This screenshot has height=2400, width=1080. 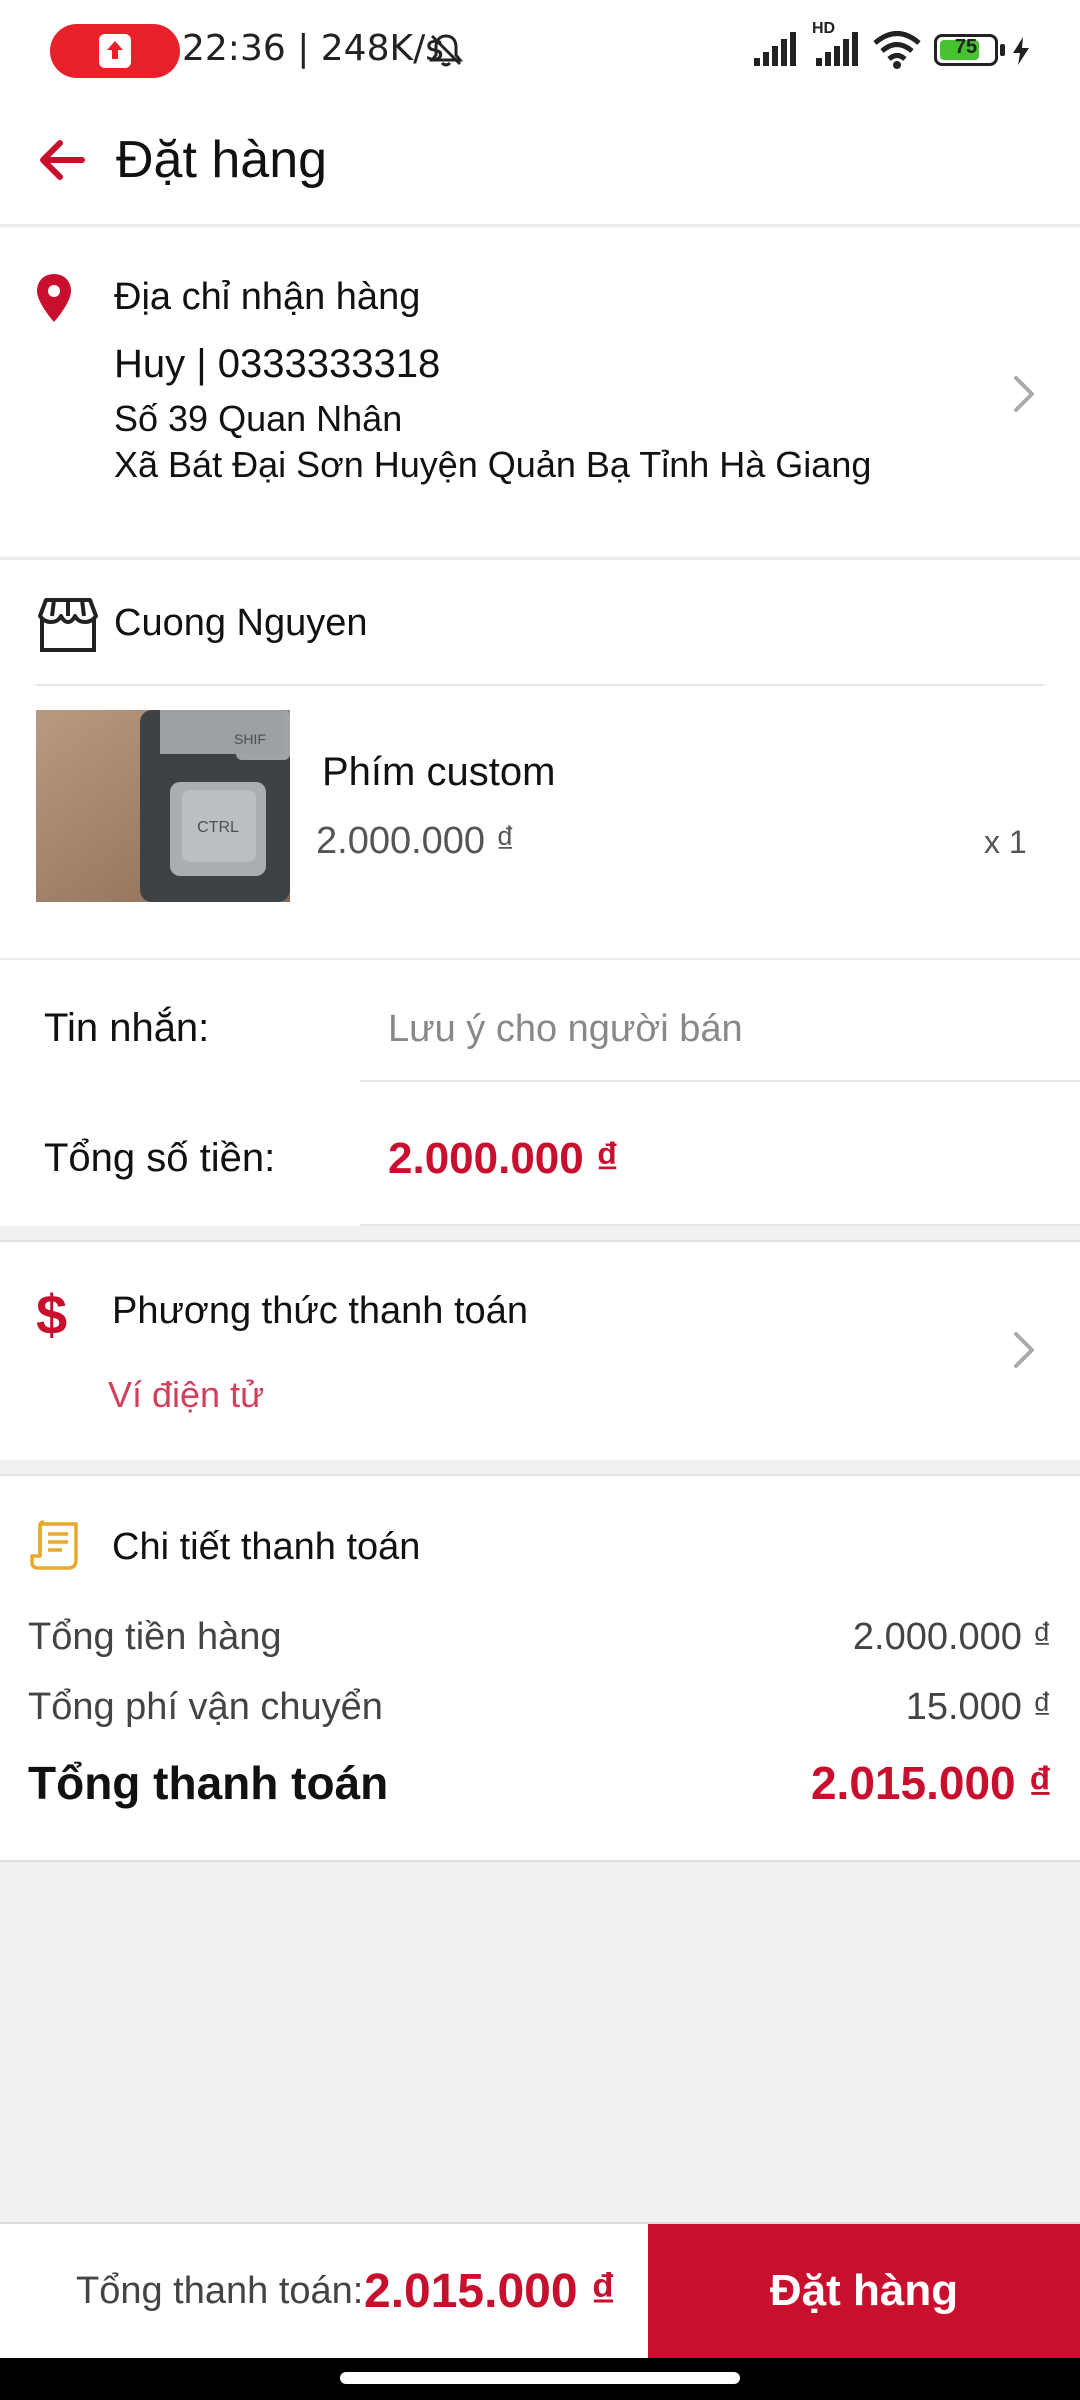 What do you see at coordinates (320, 1311) in the screenshot?
I see `payment-method-title: Phương thức thanh toán` at bounding box center [320, 1311].